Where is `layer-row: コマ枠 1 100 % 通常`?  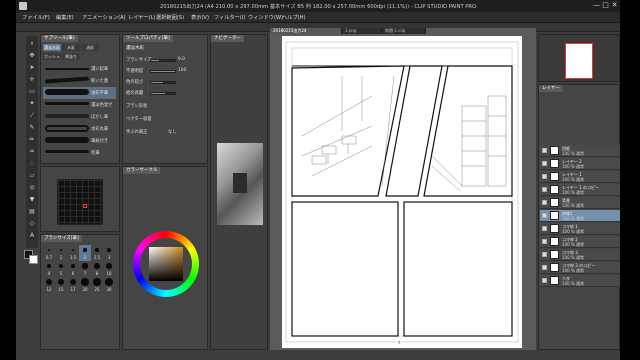
layer-row: コマ枠 1 100 % 通常 is located at coordinates (580, 229).